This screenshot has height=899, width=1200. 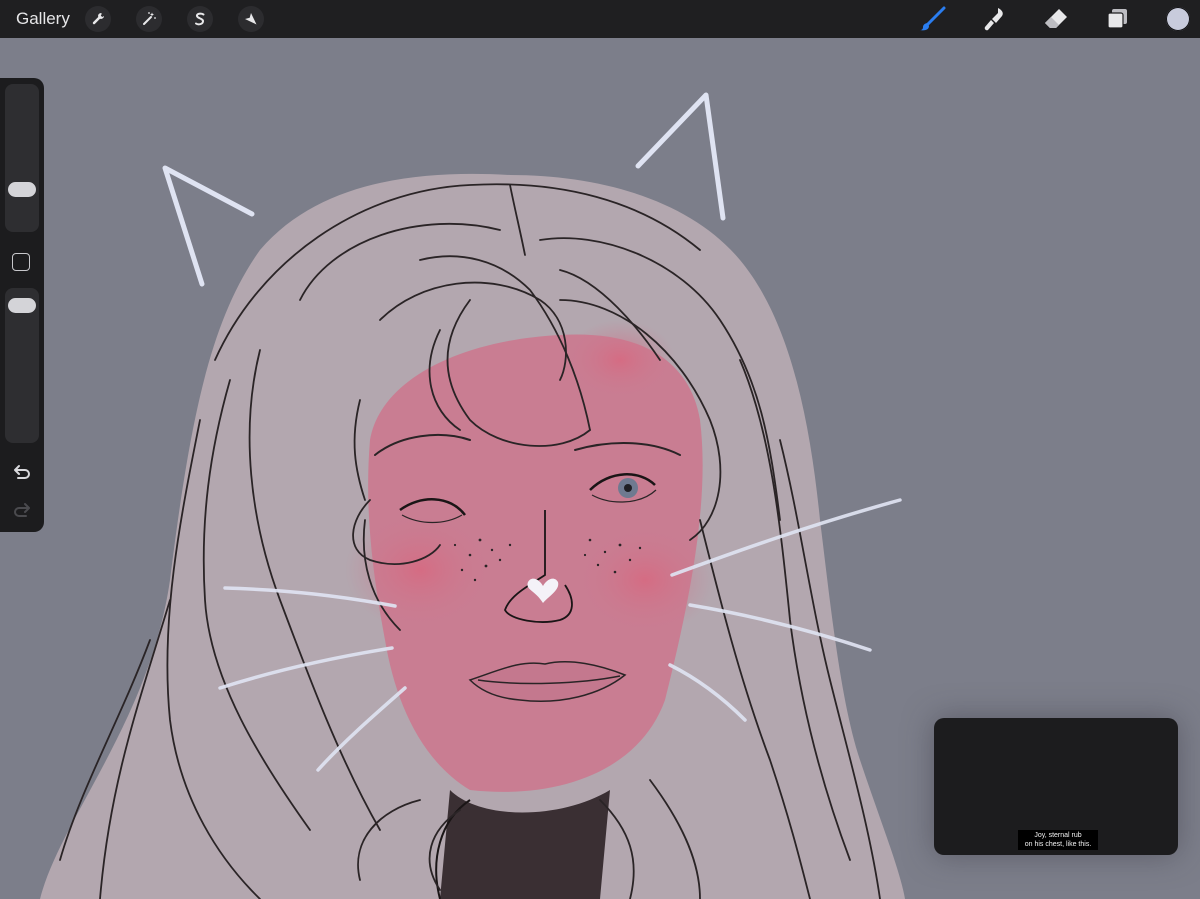 I want to click on undo-icon, so click(x=22, y=472).